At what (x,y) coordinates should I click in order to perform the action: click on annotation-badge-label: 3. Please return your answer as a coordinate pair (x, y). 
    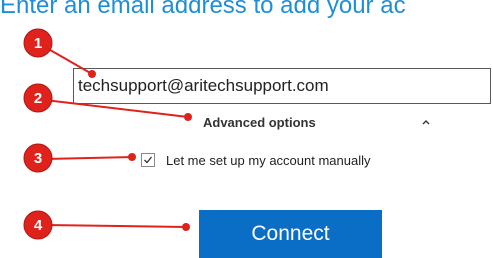
    Looking at the image, I should click on (38, 158).